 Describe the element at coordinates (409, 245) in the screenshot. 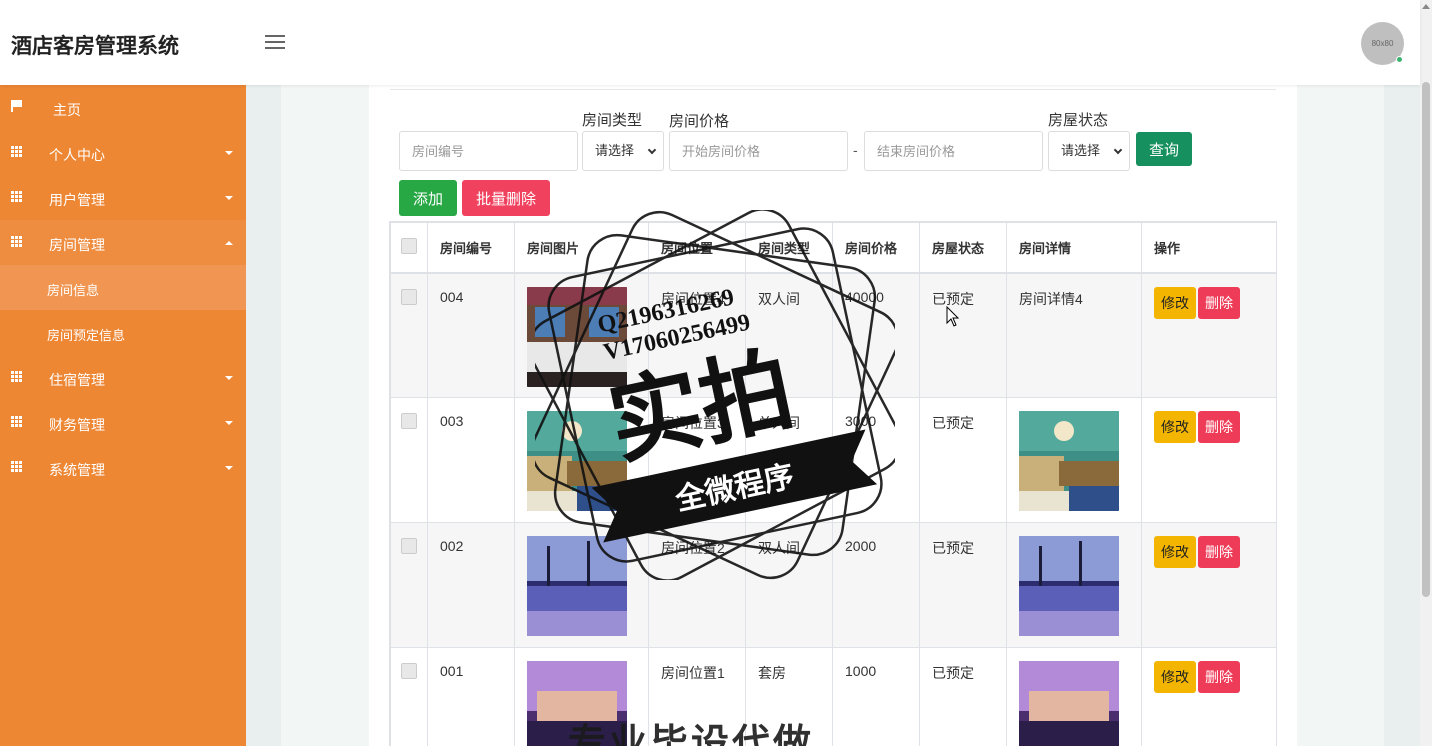

I see `select-all-checkbox` at that location.